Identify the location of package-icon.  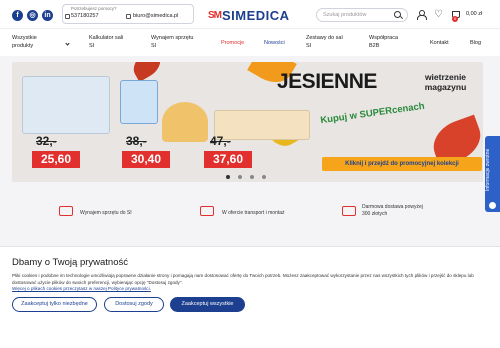
(349, 211).